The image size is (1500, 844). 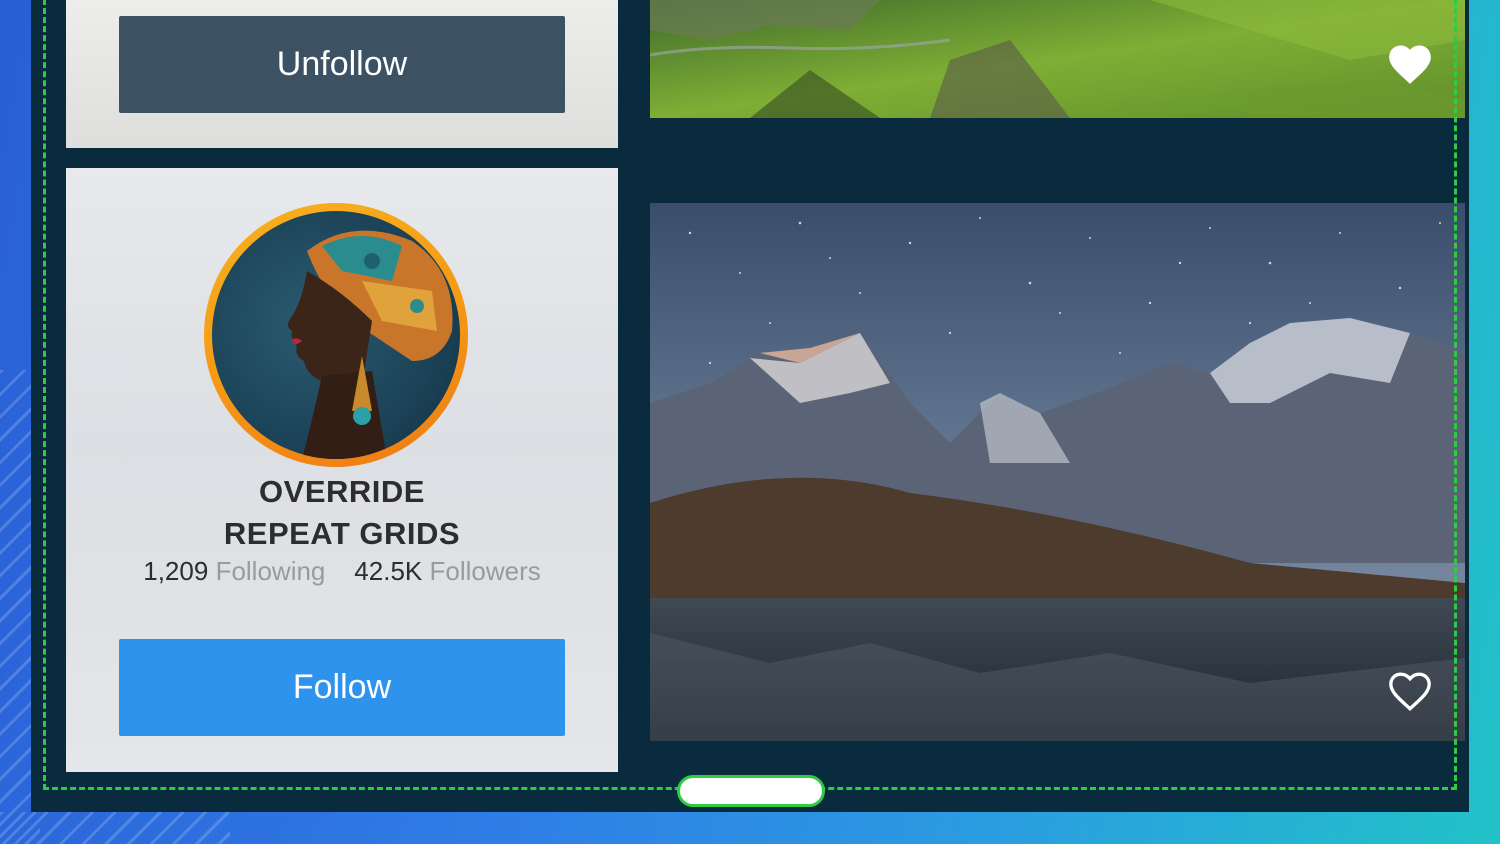 I want to click on portrait-image, so click(x=370, y=344).